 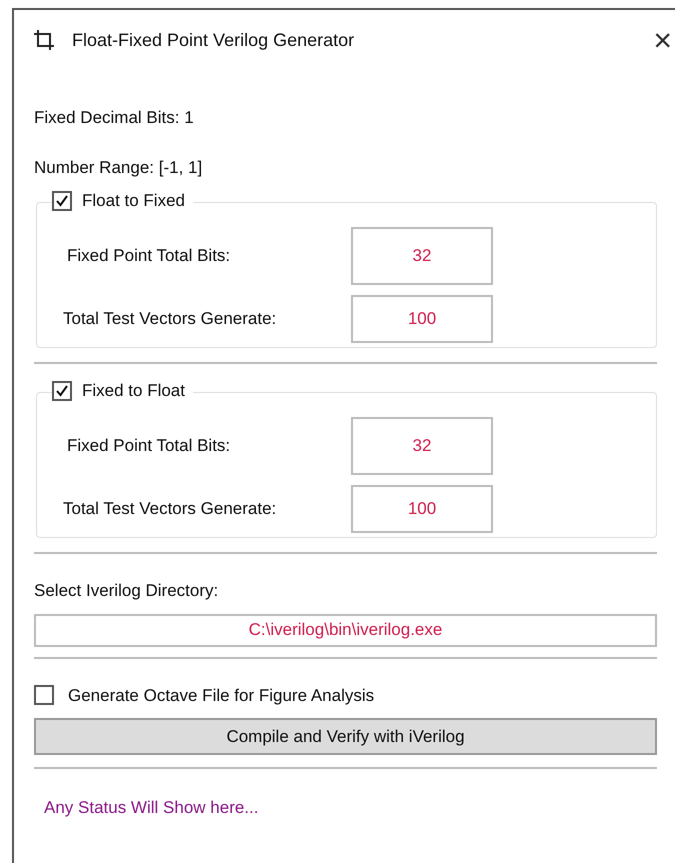 What do you see at coordinates (127, 591) in the screenshot?
I see `directory-label: Select Iverilog Directory:` at bounding box center [127, 591].